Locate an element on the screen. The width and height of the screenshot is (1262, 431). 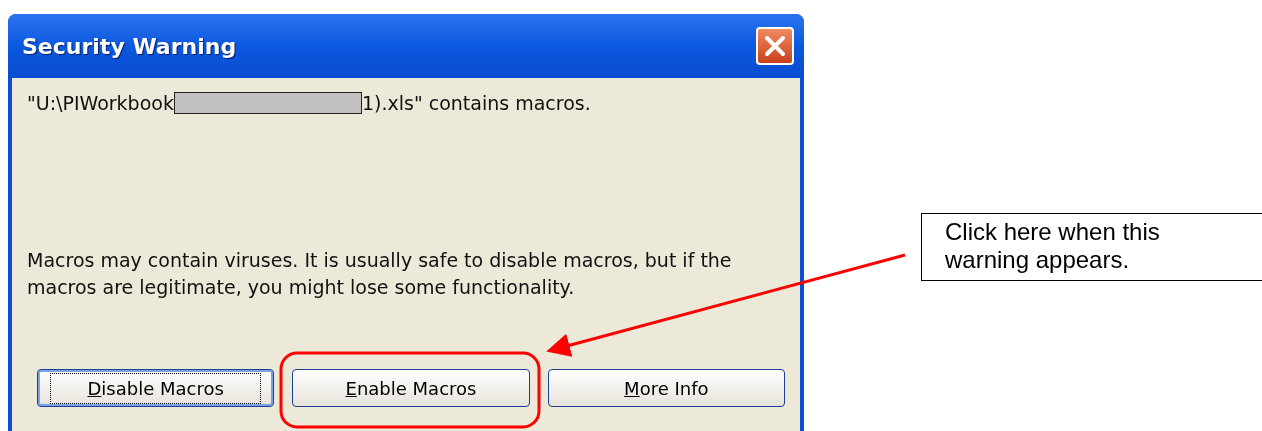
callout: Click here when this warning appears. is located at coordinates (1091, 247).